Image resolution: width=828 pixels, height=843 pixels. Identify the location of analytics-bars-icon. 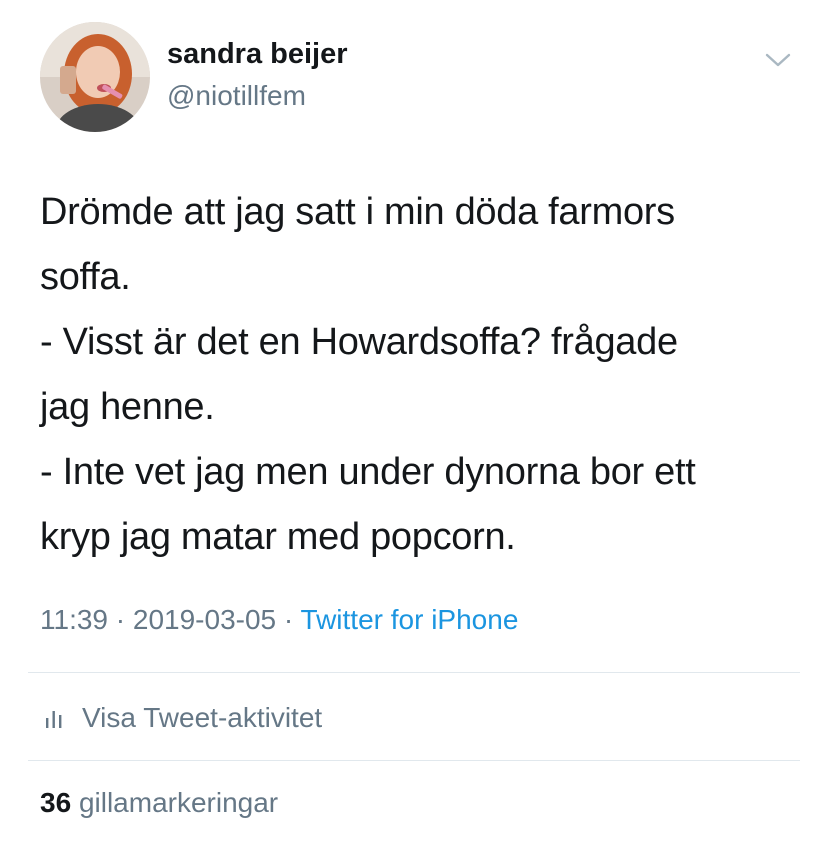
(54, 719).